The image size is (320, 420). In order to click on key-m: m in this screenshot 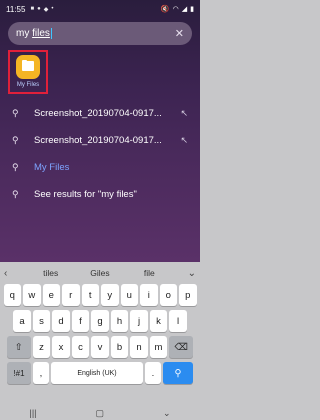, I will do `click(158, 347)`.